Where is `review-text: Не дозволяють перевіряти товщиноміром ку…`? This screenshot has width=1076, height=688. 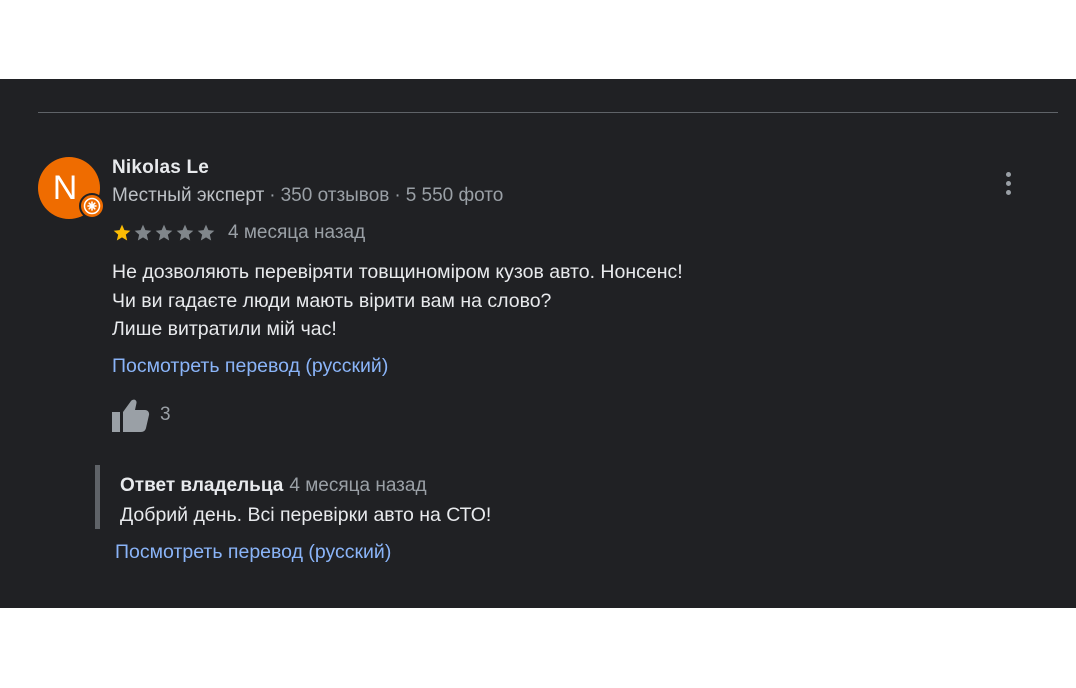 review-text: Не дозволяють перевіряти товщиноміром ку… is located at coordinates (512, 301).